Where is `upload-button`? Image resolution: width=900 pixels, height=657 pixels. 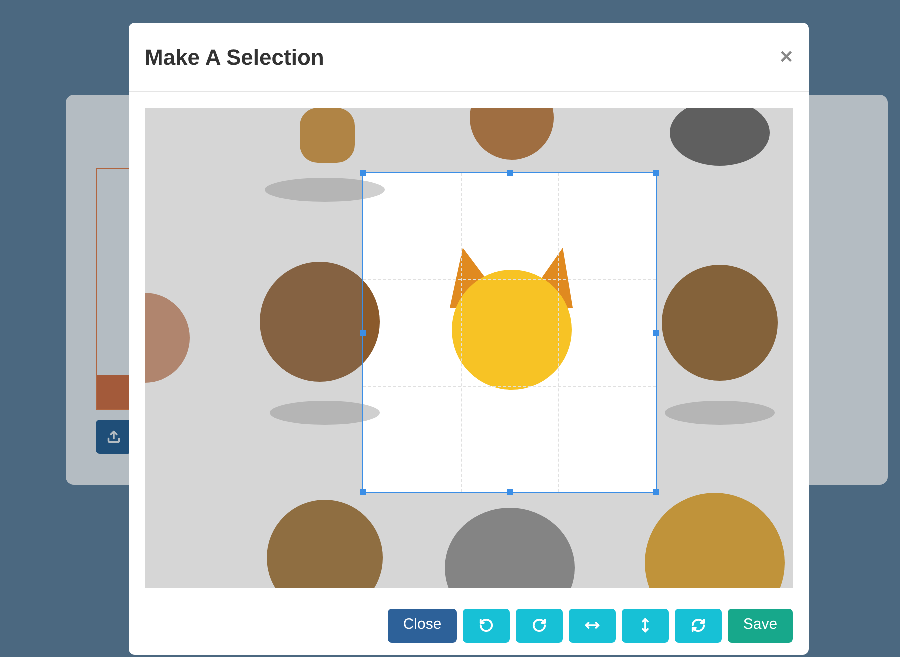
upload-button is located at coordinates (114, 437).